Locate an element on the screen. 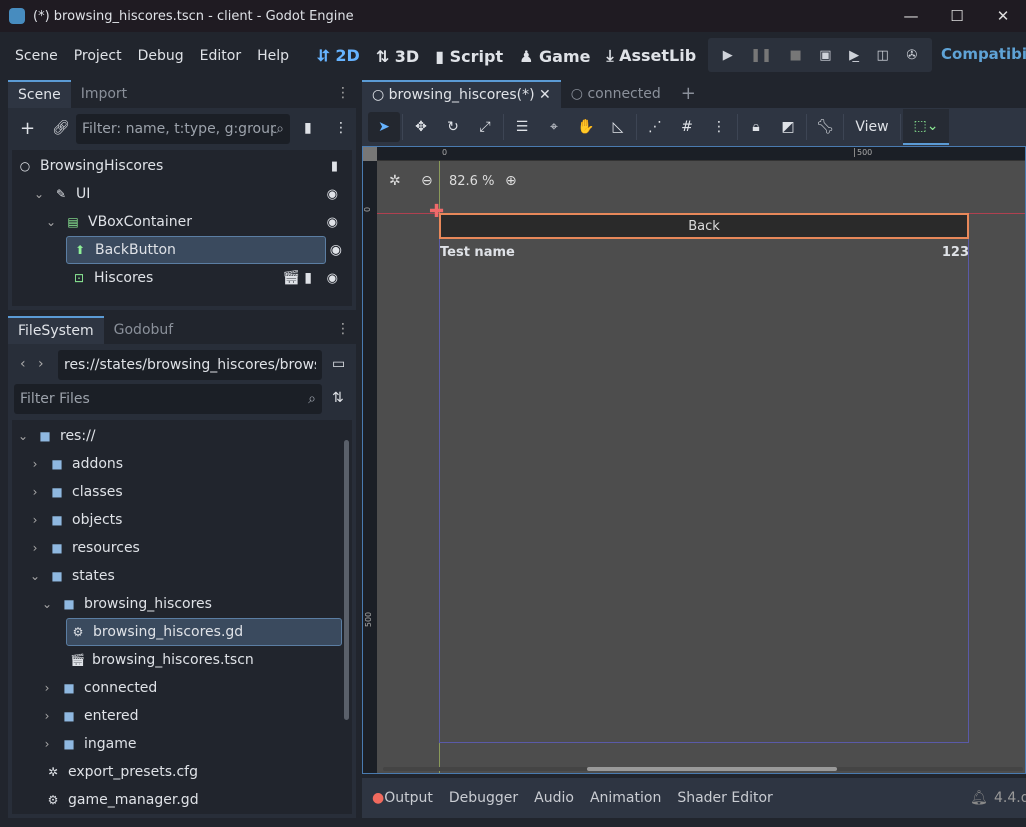 The width and height of the screenshot is (1026, 827). workspace-game: ♟ Game is located at coordinates (554, 56).